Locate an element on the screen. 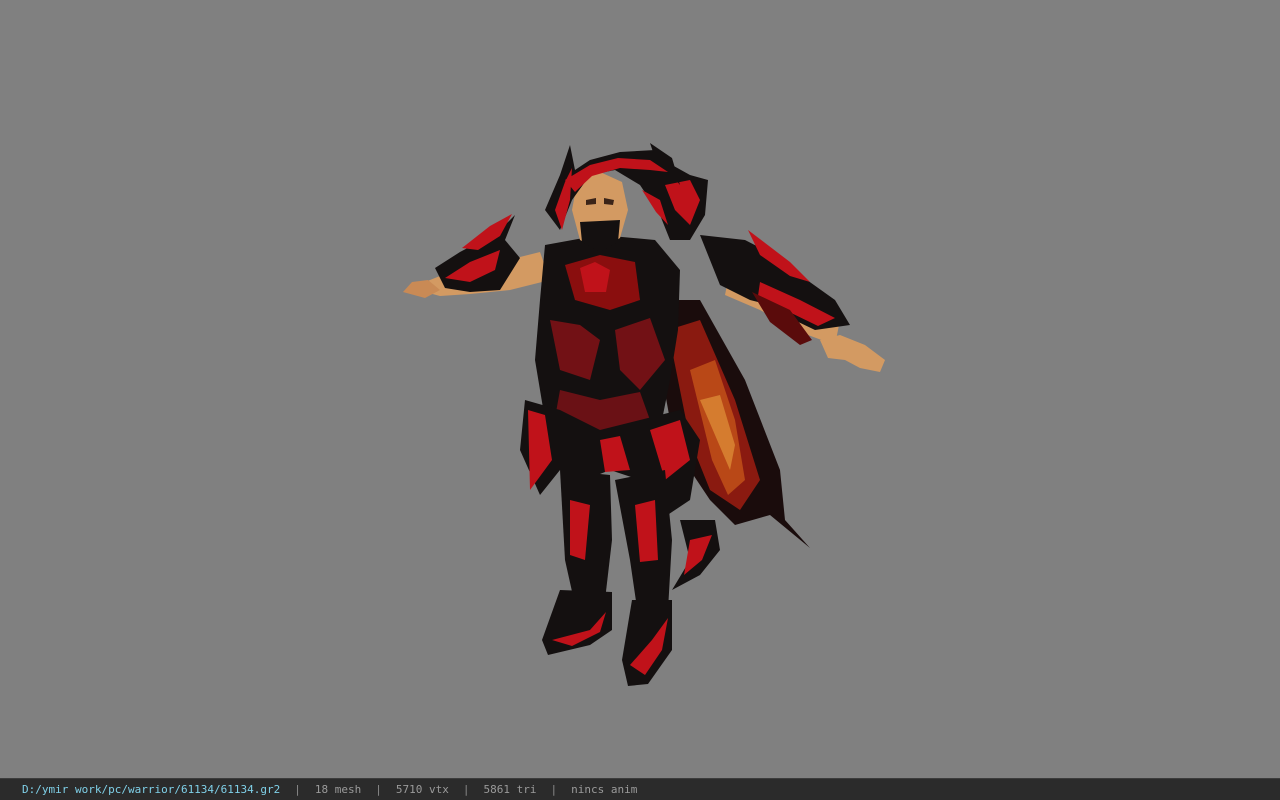  model-file-path: D:/ymir work/pc/warrior/61134/61134.gr2 is located at coordinates (151, 789).